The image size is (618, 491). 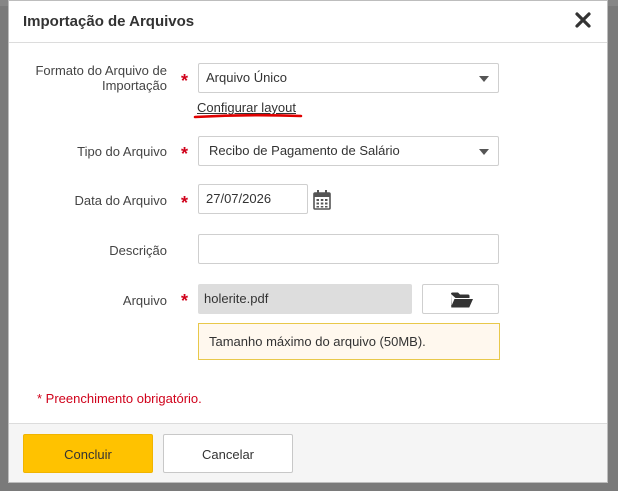 What do you see at coordinates (236, 298) in the screenshot?
I see `file-name-value: holerite.pdf` at bounding box center [236, 298].